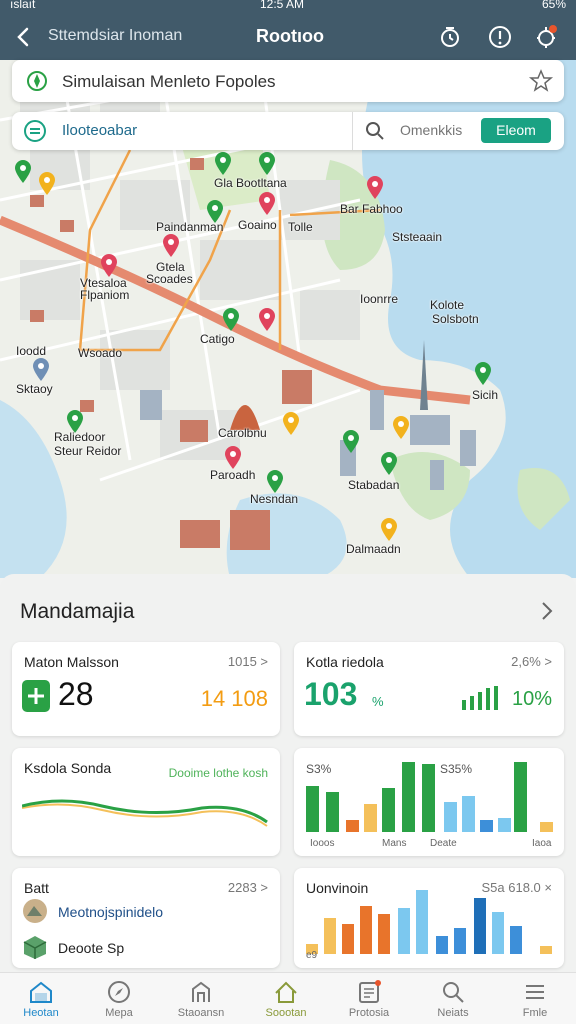 This screenshot has width=576, height=1024. What do you see at coordinates (257, 225) in the screenshot?
I see `map-label: Goaino` at bounding box center [257, 225].